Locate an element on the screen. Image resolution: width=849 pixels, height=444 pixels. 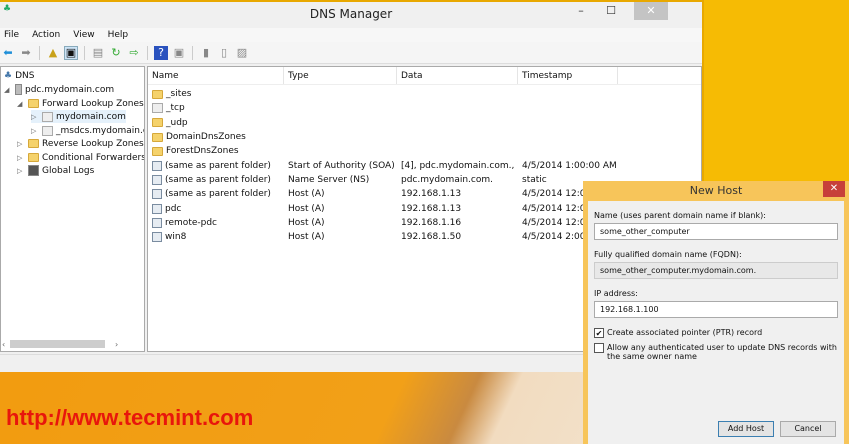
tree-horizontal-scrollbar: ‹ › is located at coordinates (72, 344).